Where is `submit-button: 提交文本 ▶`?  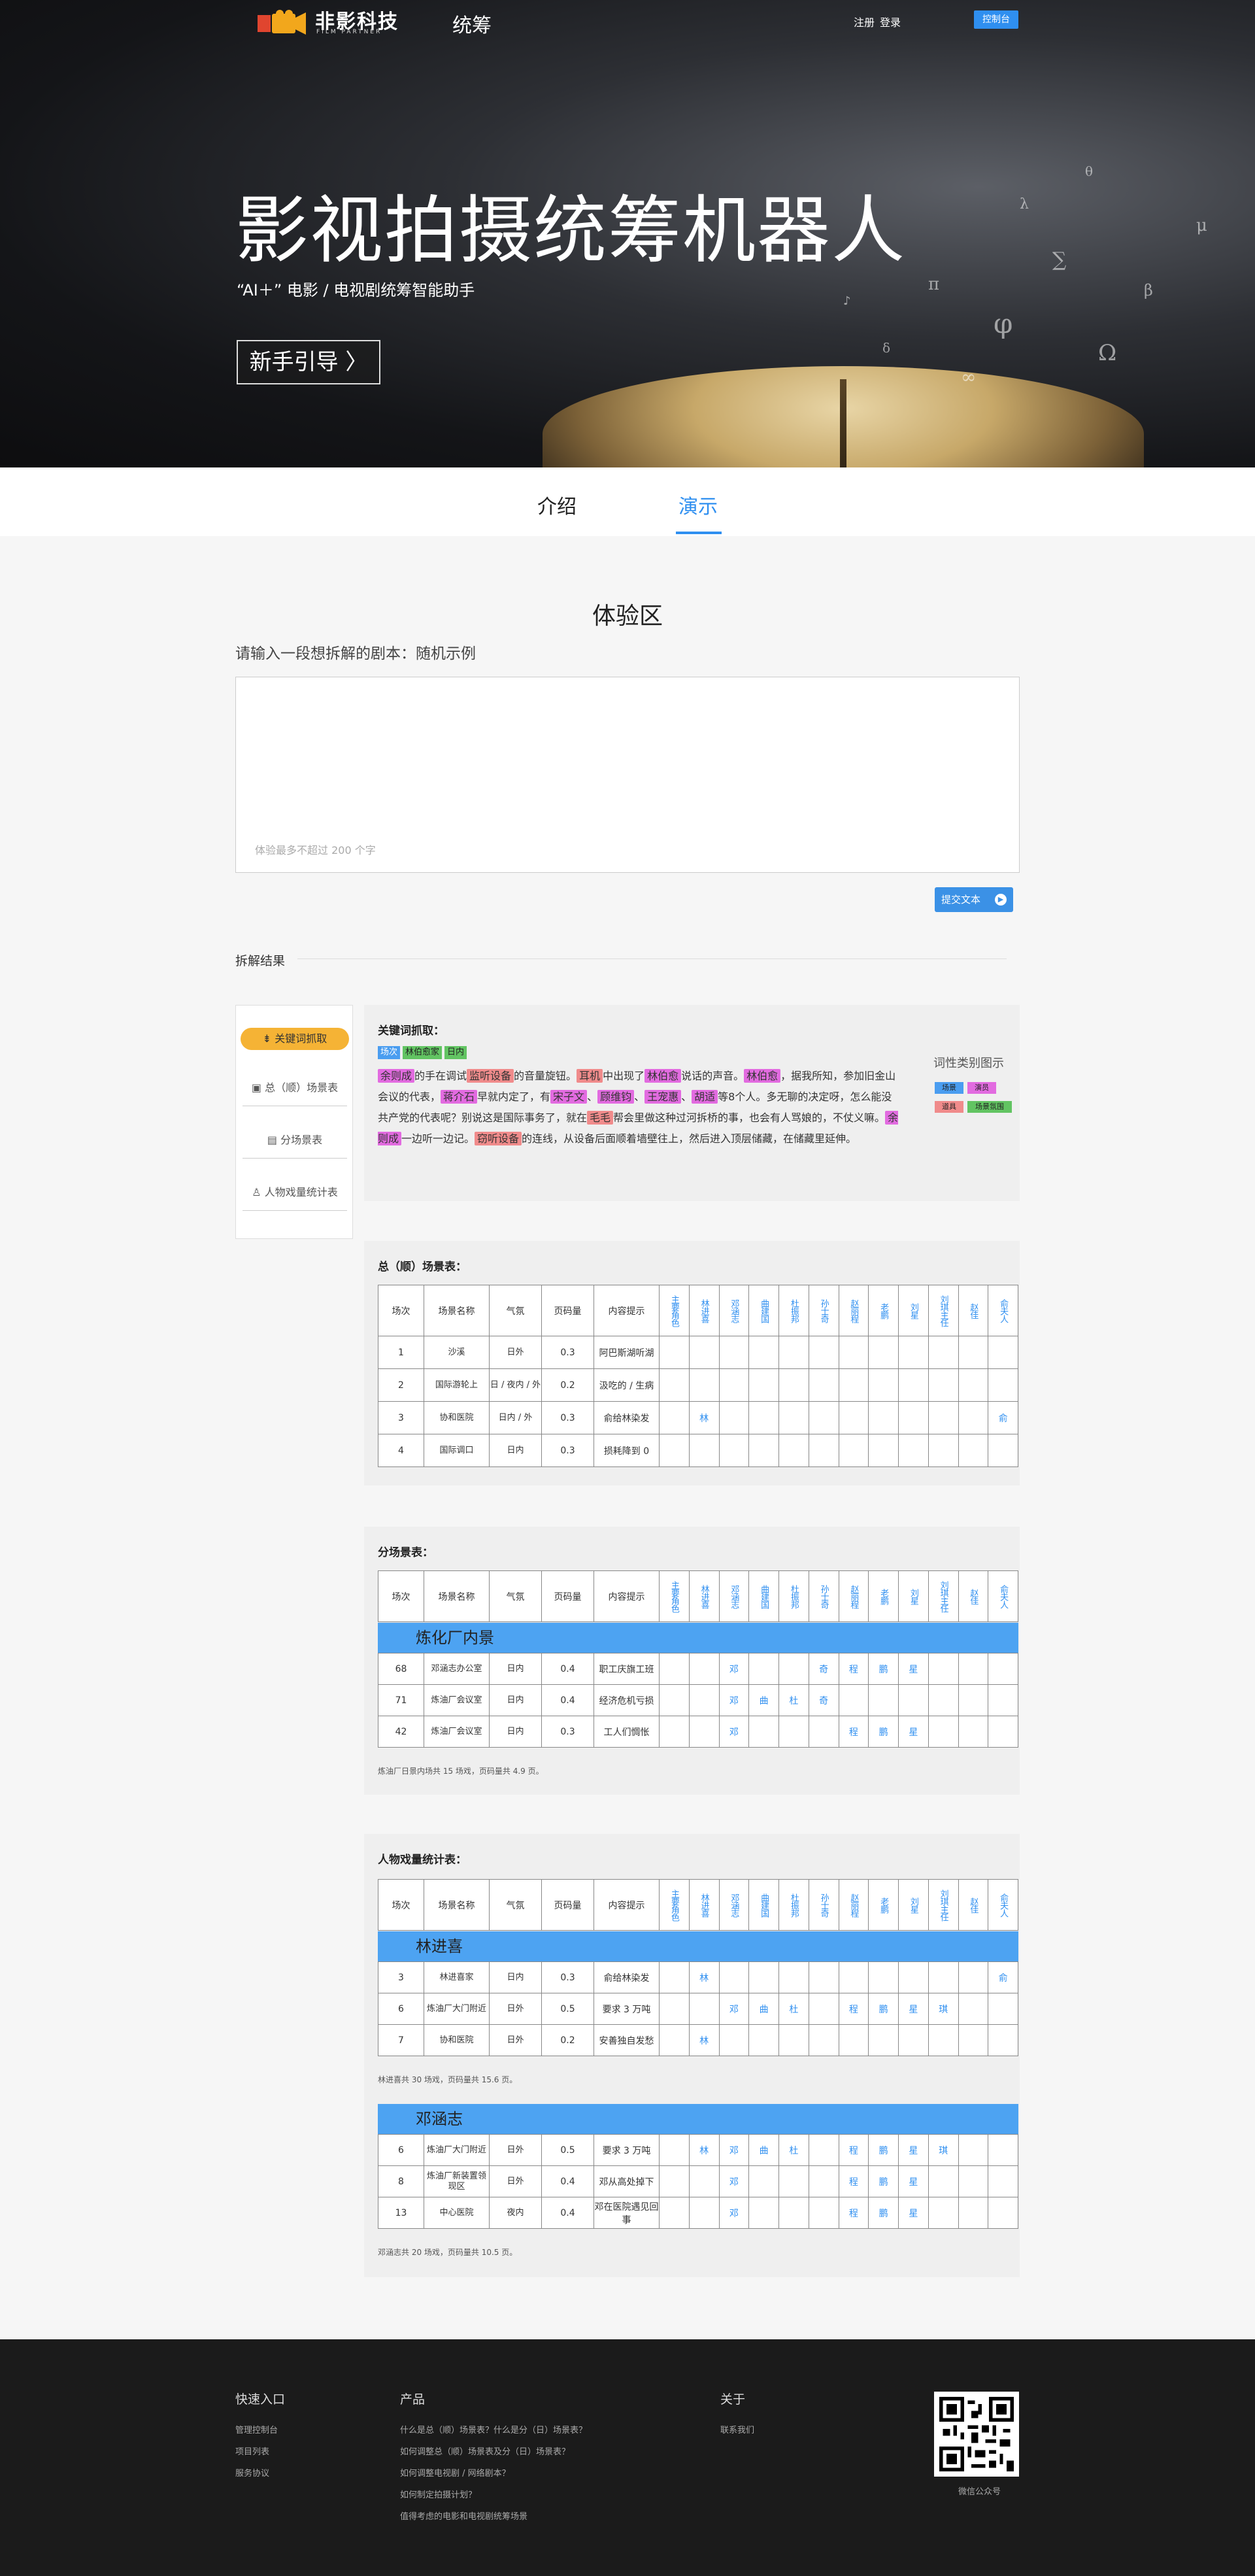 submit-button: 提交文本 ▶ is located at coordinates (974, 899).